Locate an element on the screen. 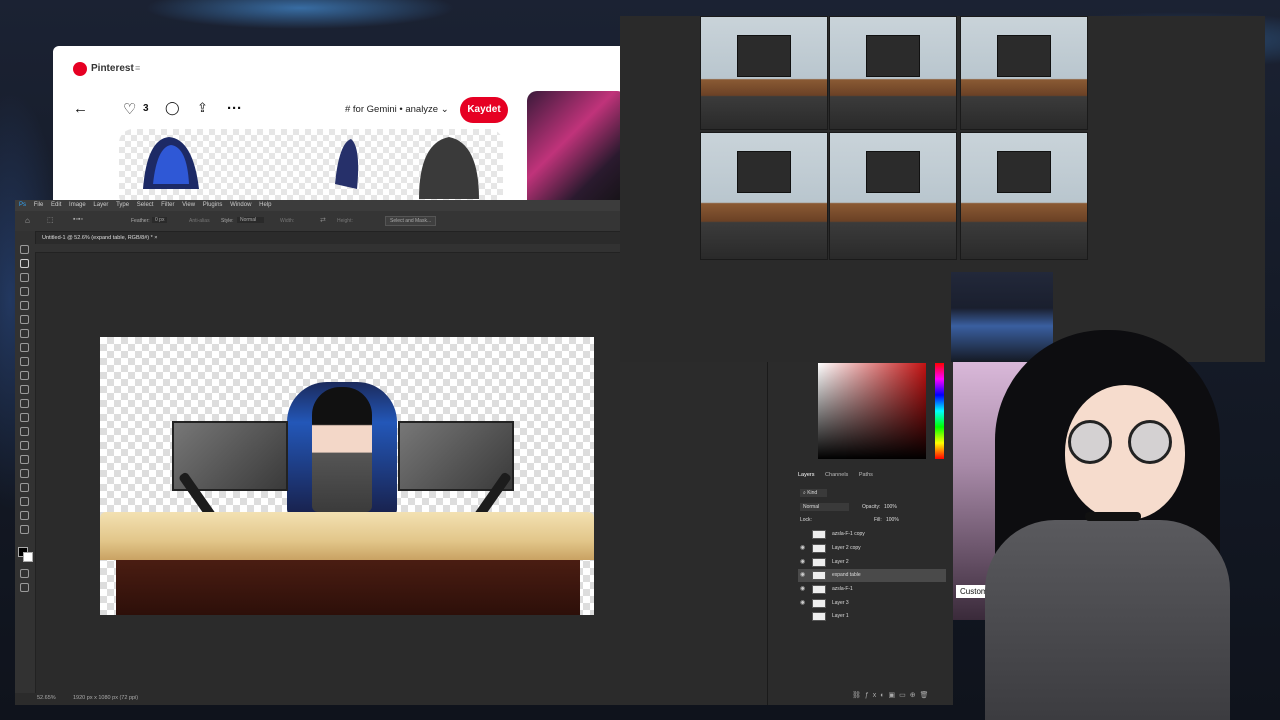  pen-tool-icon is located at coordinates (24, 459).